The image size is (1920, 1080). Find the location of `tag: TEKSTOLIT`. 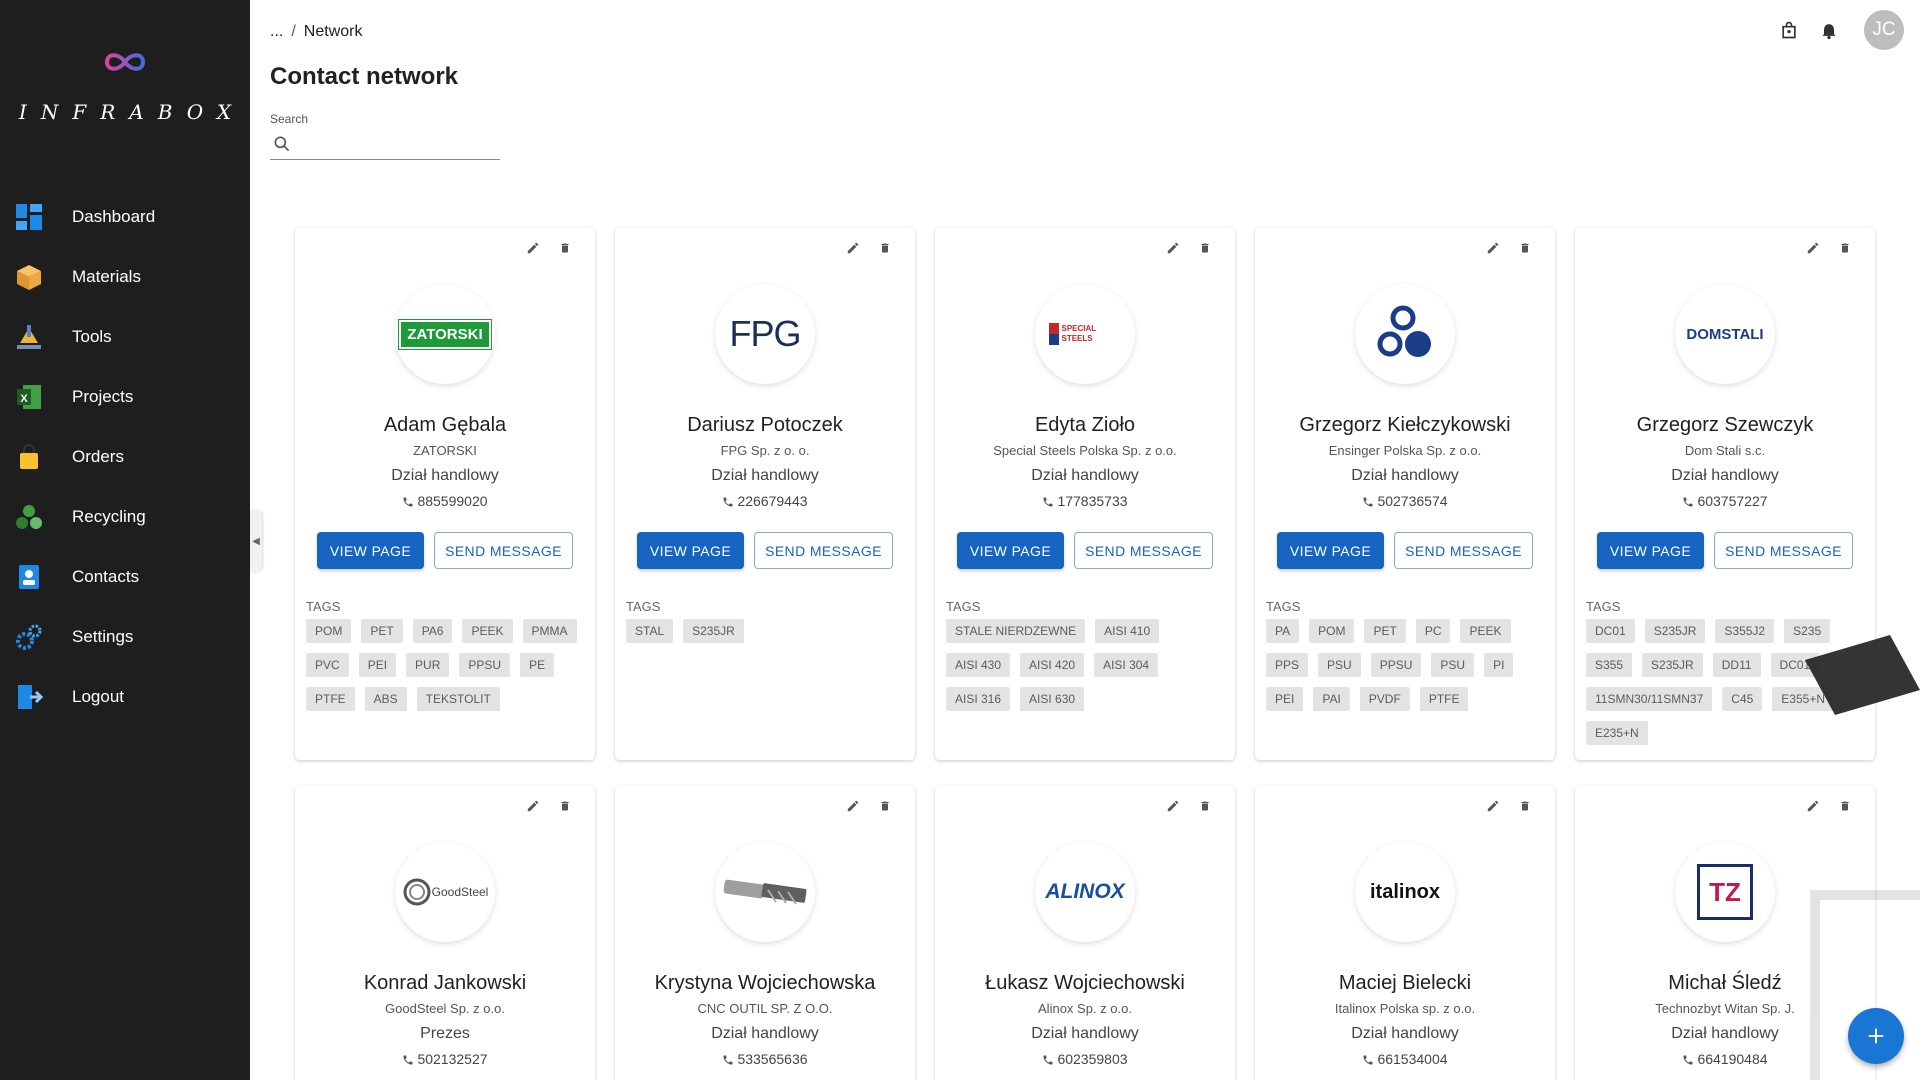

tag: TEKSTOLIT is located at coordinates (458, 699).